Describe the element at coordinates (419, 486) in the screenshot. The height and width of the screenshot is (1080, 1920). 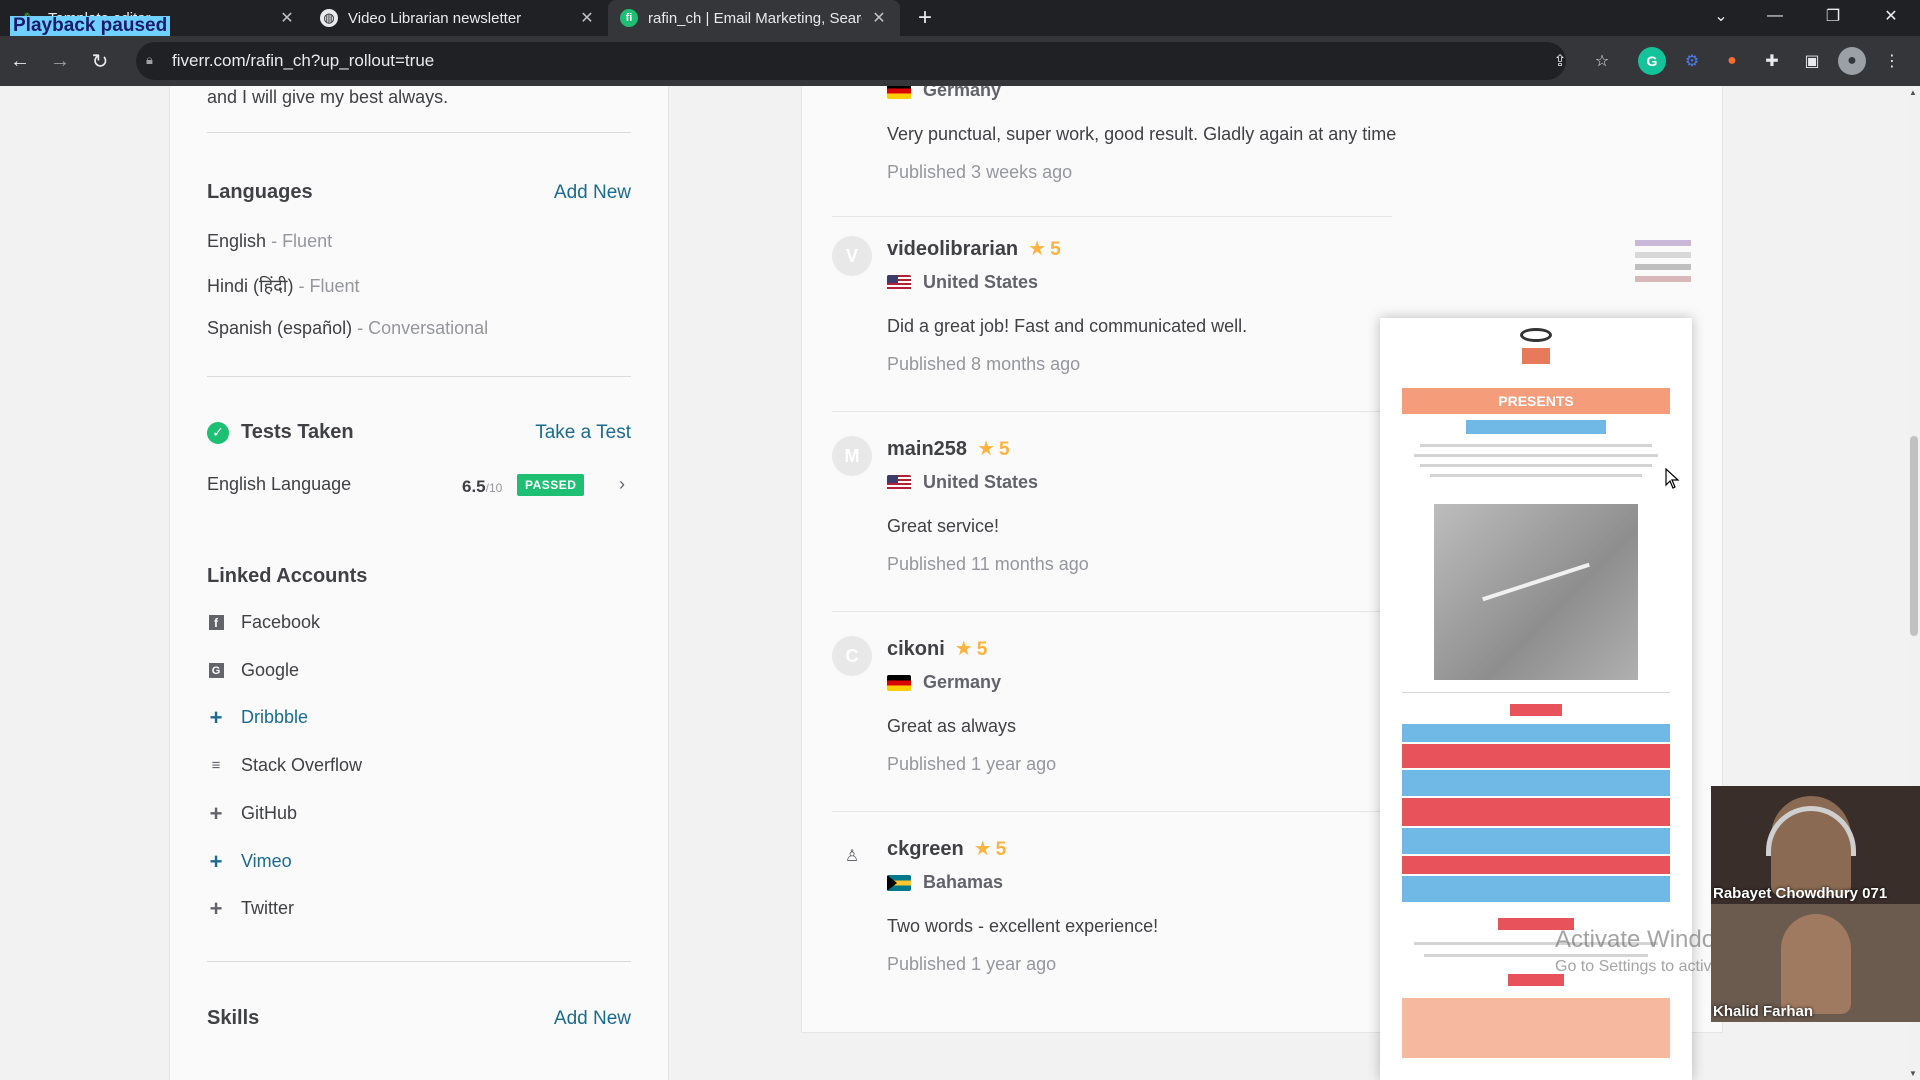
I see `test-row: English Language 6.5/10 PASSED ›` at that location.